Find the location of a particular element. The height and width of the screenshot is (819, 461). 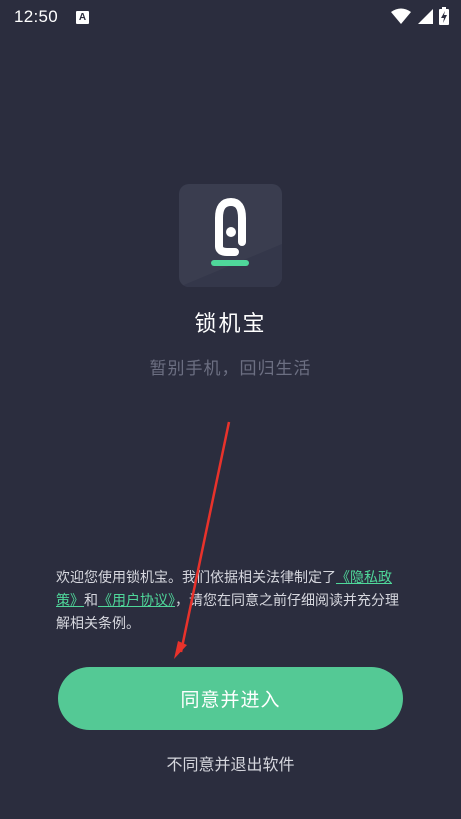

signal-icon is located at coordinates (425, 16).